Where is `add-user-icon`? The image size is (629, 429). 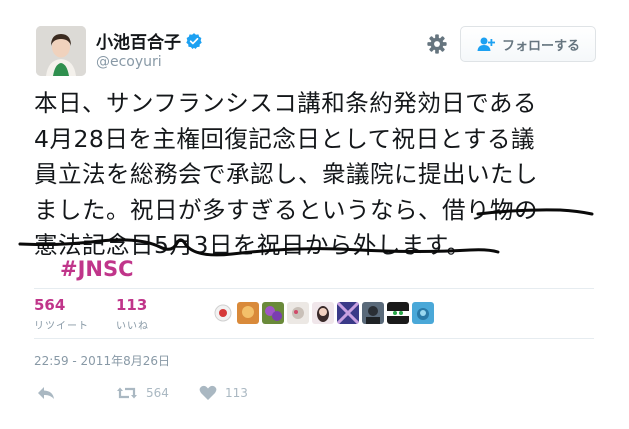 add-user-icon is located at coordinates (486, 44).